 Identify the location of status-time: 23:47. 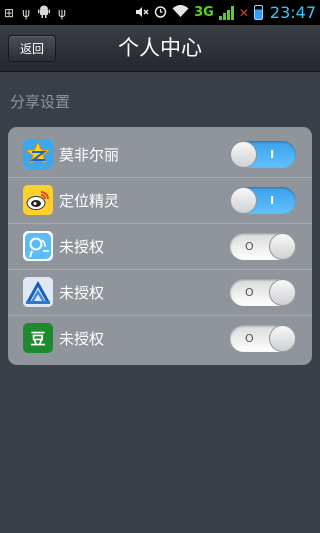
(292, 12).